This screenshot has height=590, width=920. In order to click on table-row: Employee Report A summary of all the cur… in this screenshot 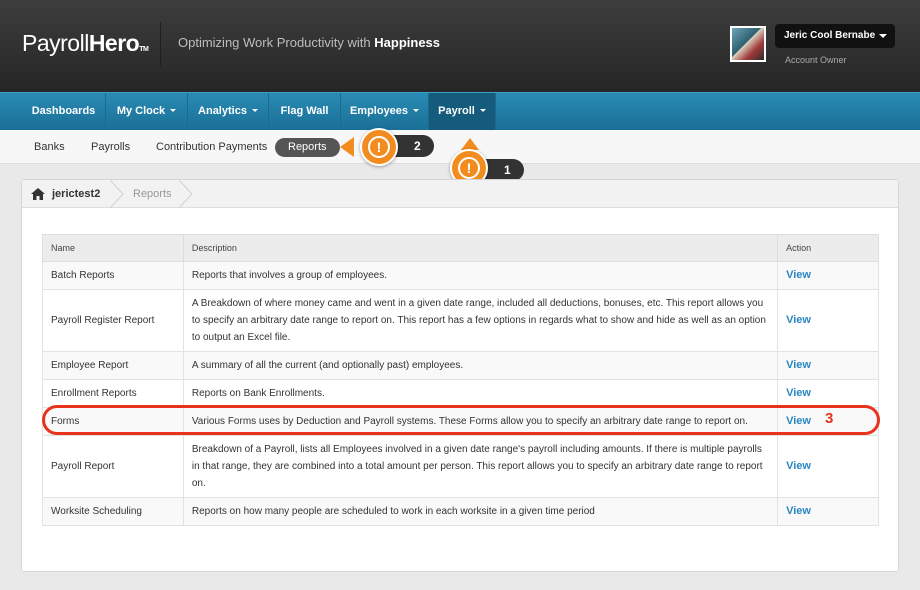, I will do `click(460, 365)`.